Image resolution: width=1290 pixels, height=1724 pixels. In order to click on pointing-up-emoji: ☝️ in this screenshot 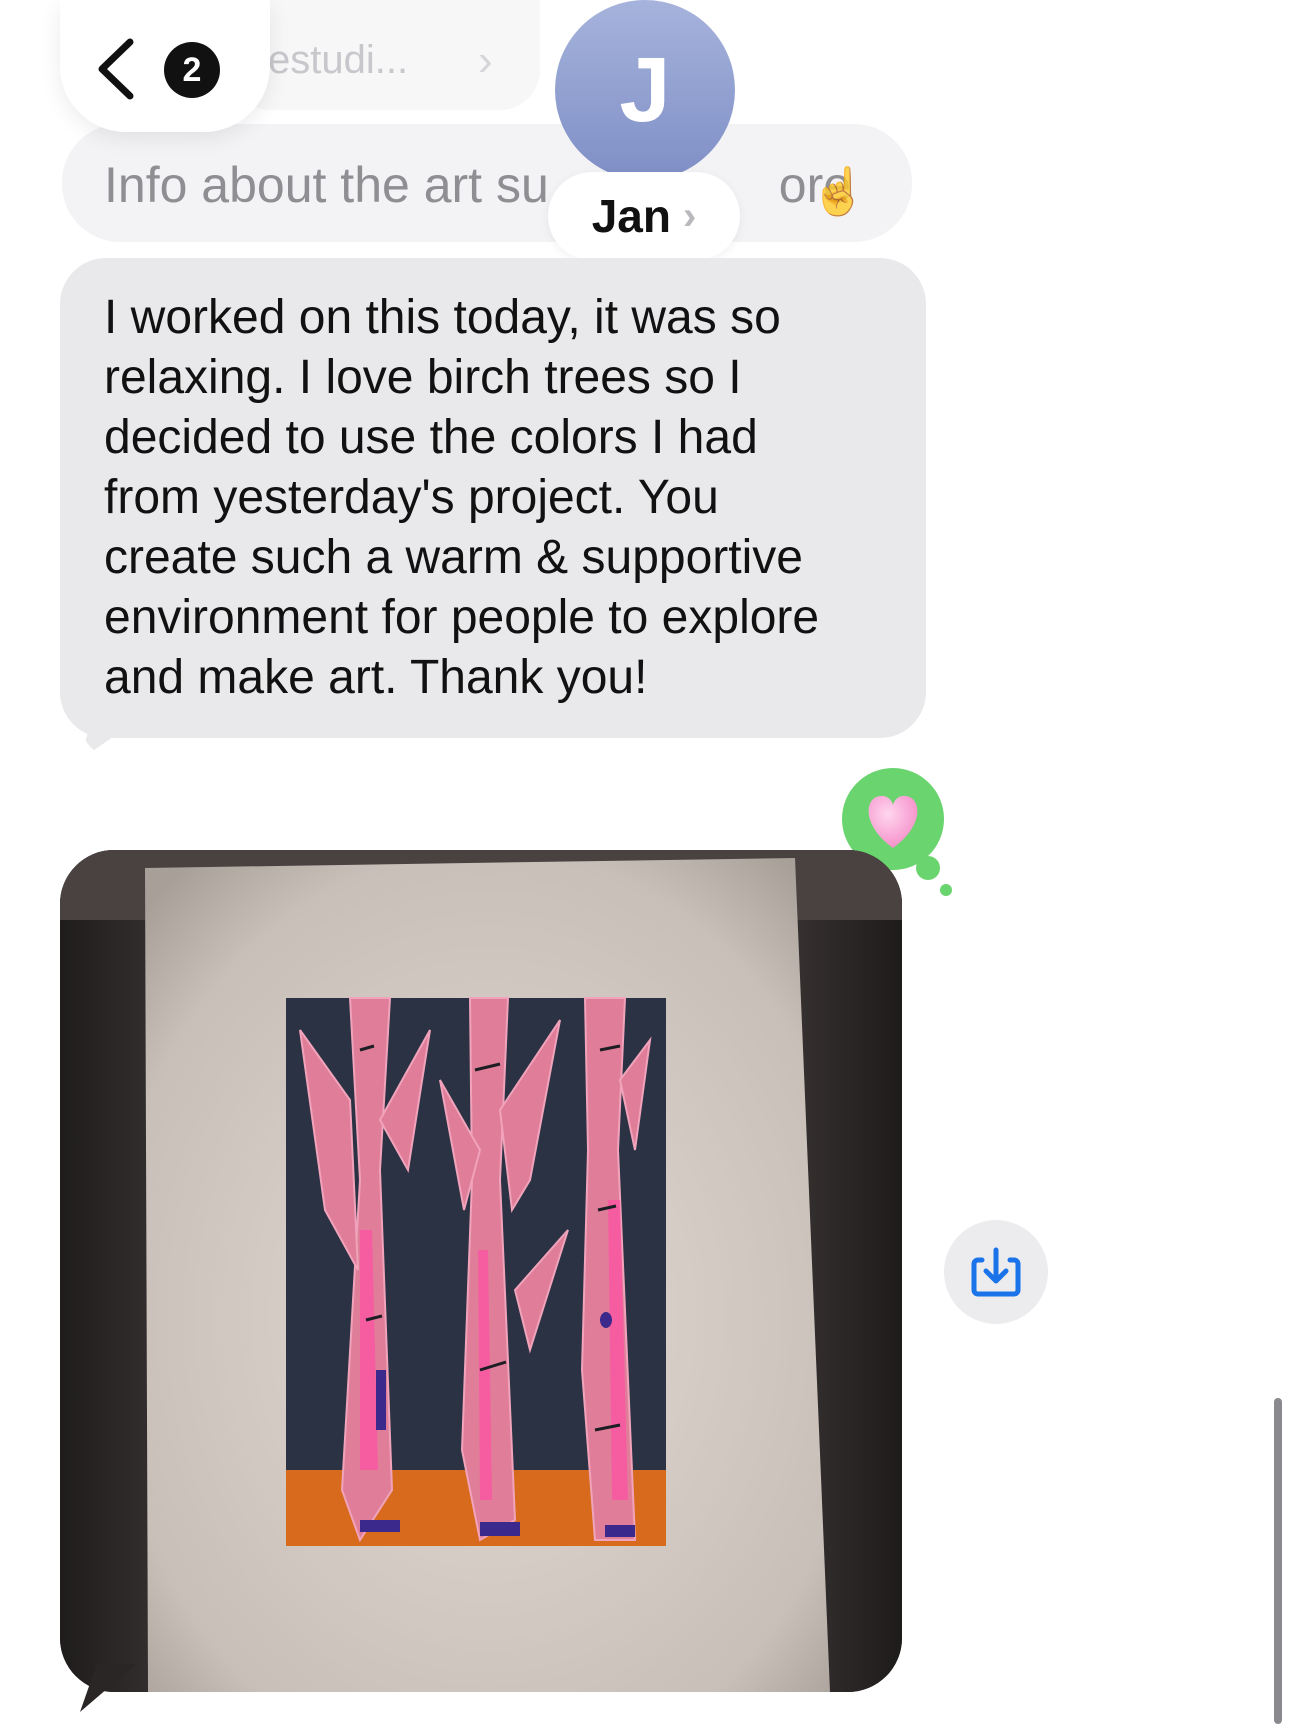, I will do `click(839, 191)`.